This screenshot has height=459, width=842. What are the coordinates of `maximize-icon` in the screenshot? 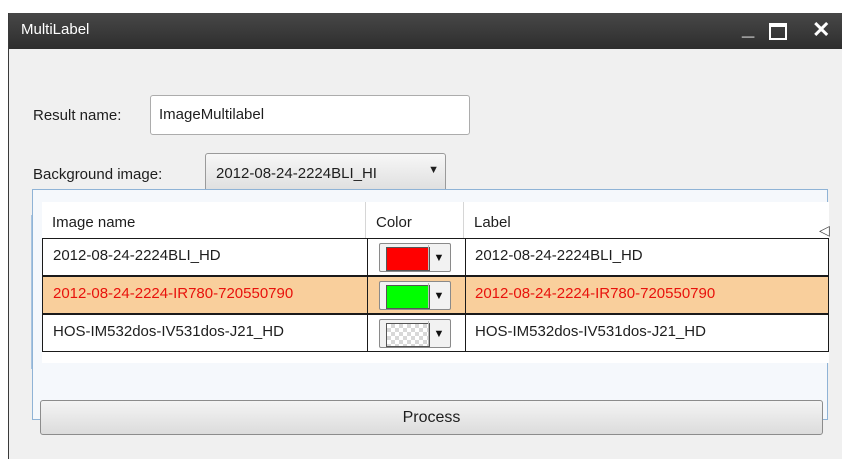 It's located at (778, 31).